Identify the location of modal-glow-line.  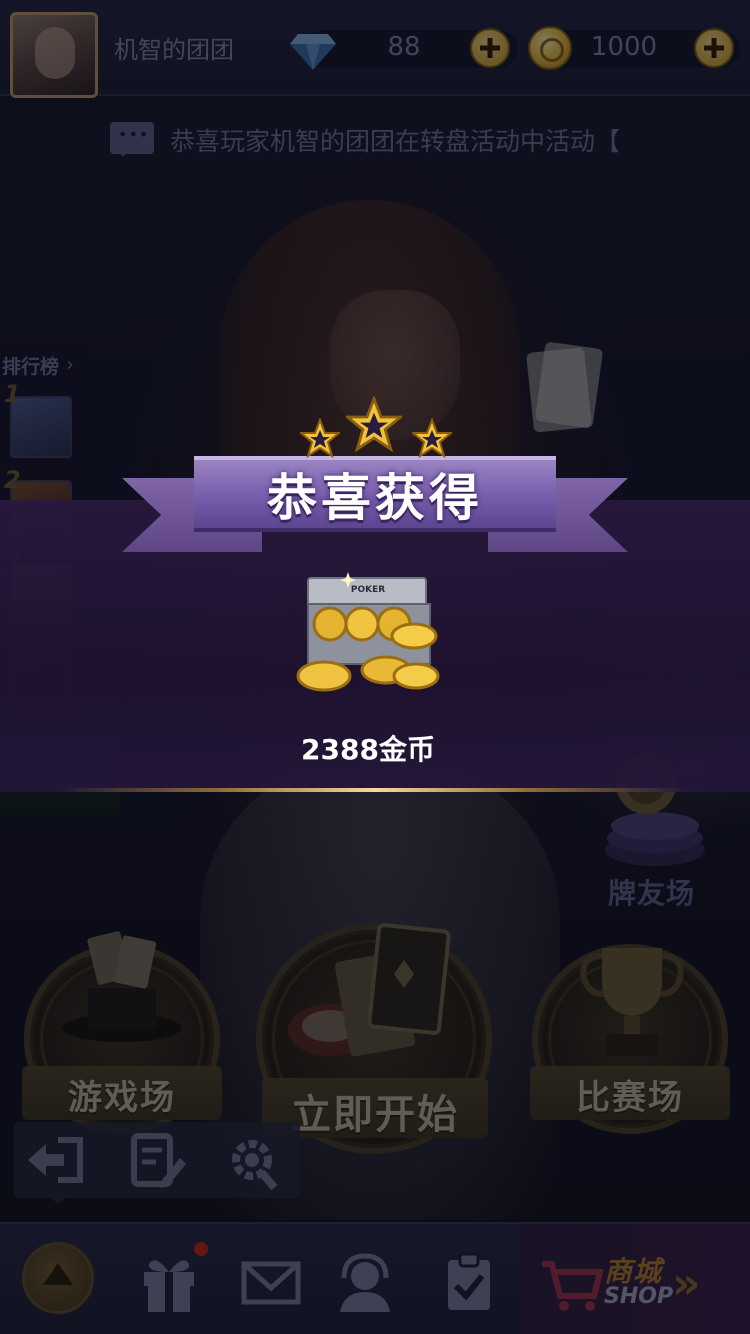
(375, 790).